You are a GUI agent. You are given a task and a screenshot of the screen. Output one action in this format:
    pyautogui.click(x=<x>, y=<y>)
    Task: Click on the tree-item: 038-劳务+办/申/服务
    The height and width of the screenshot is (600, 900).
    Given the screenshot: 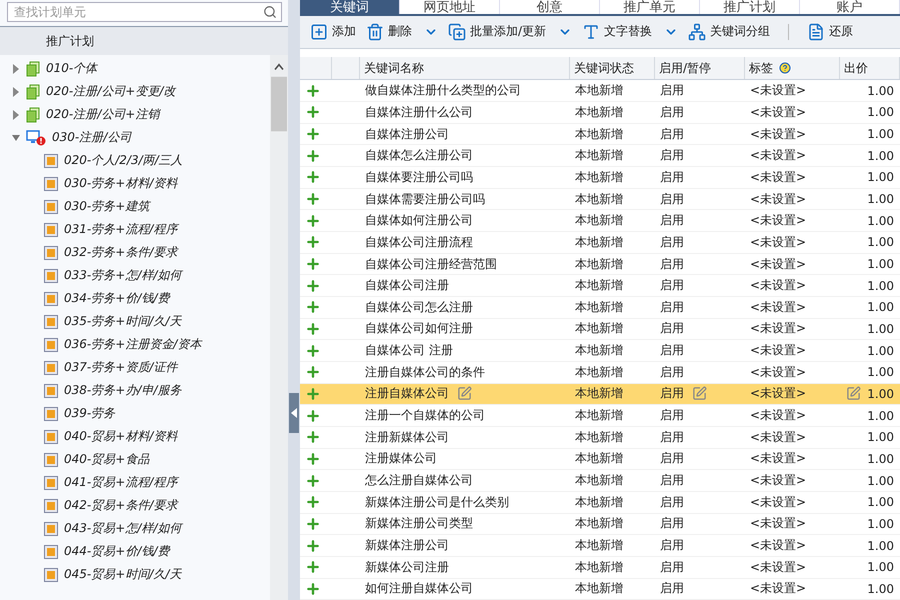 What is the action you would take?
    pyautogui.click(x=135, y=390)
    